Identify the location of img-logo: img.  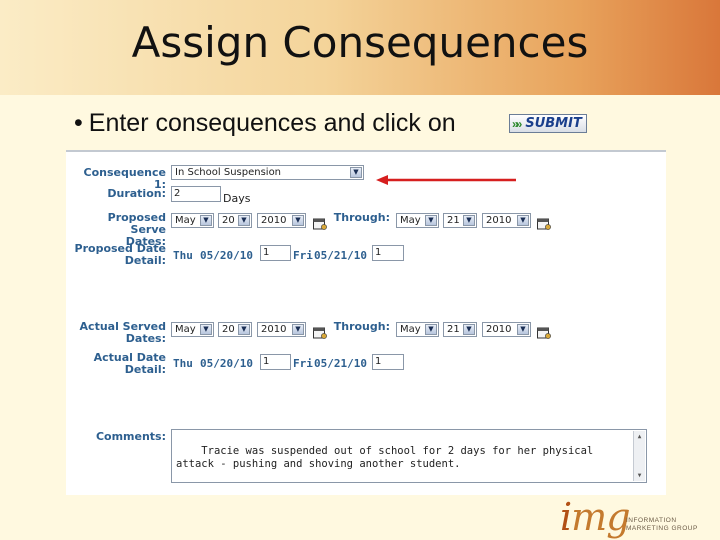
(595, 517).